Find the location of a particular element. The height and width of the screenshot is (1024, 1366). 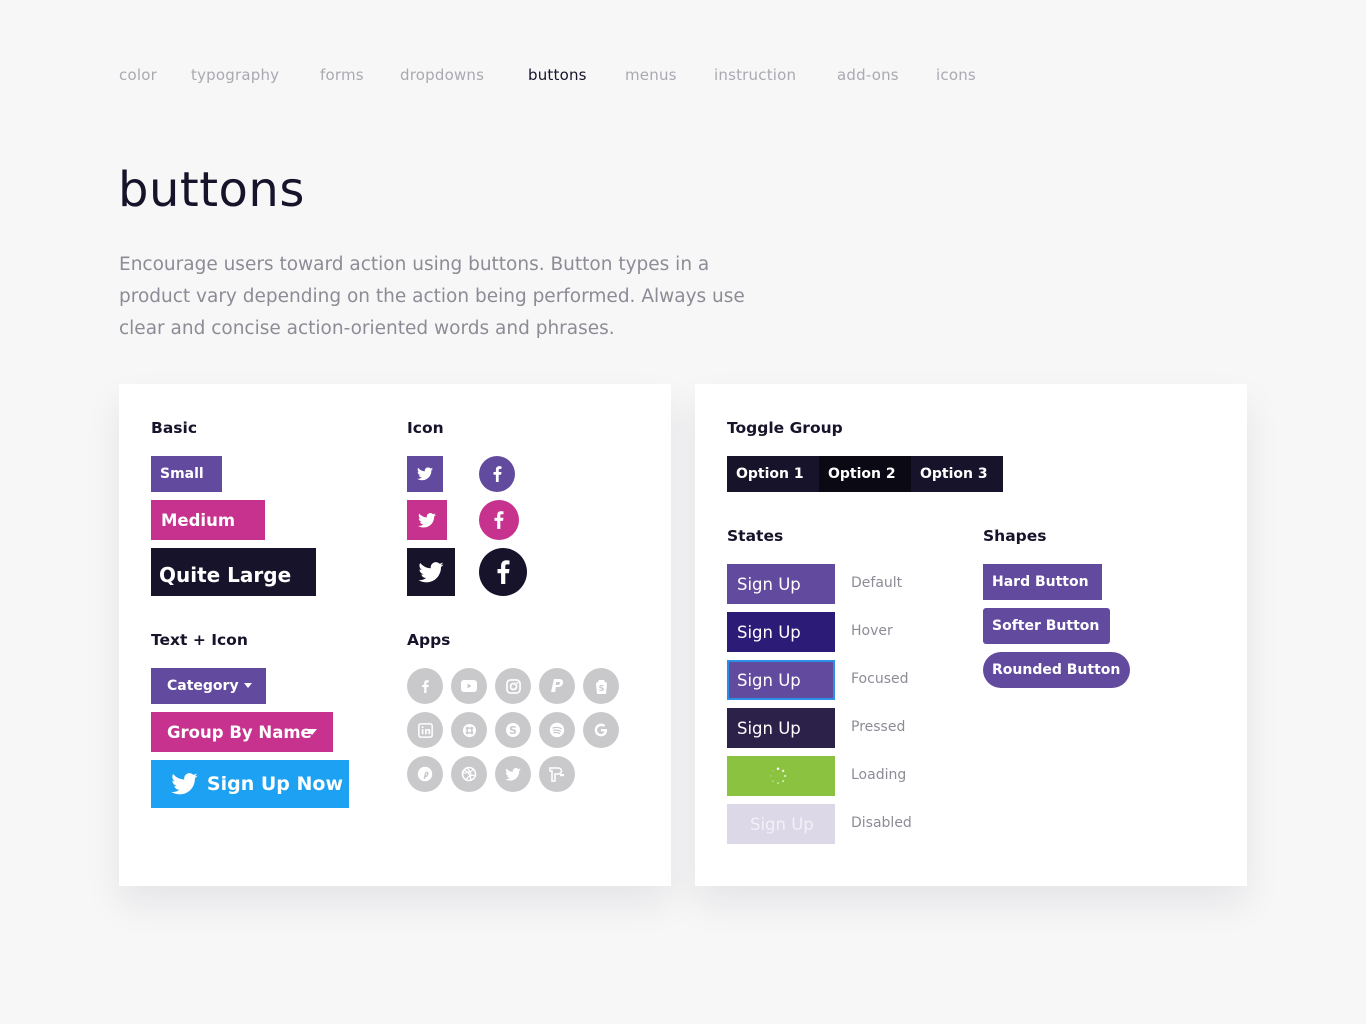

toggle-option-2: Option 2 is located at coordinates (865, 474).